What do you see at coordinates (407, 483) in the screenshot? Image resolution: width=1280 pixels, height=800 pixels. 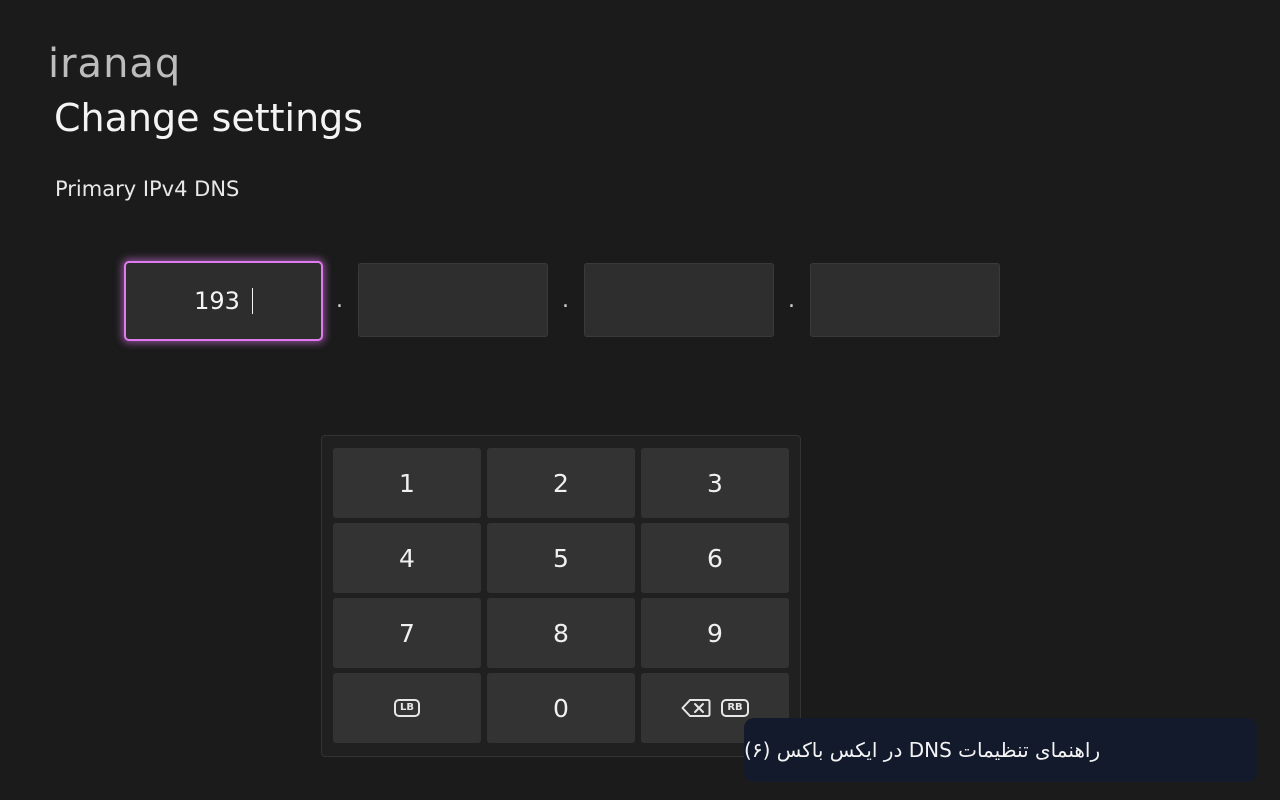 I see `key-1: 1` at bounding box center [407, 483].